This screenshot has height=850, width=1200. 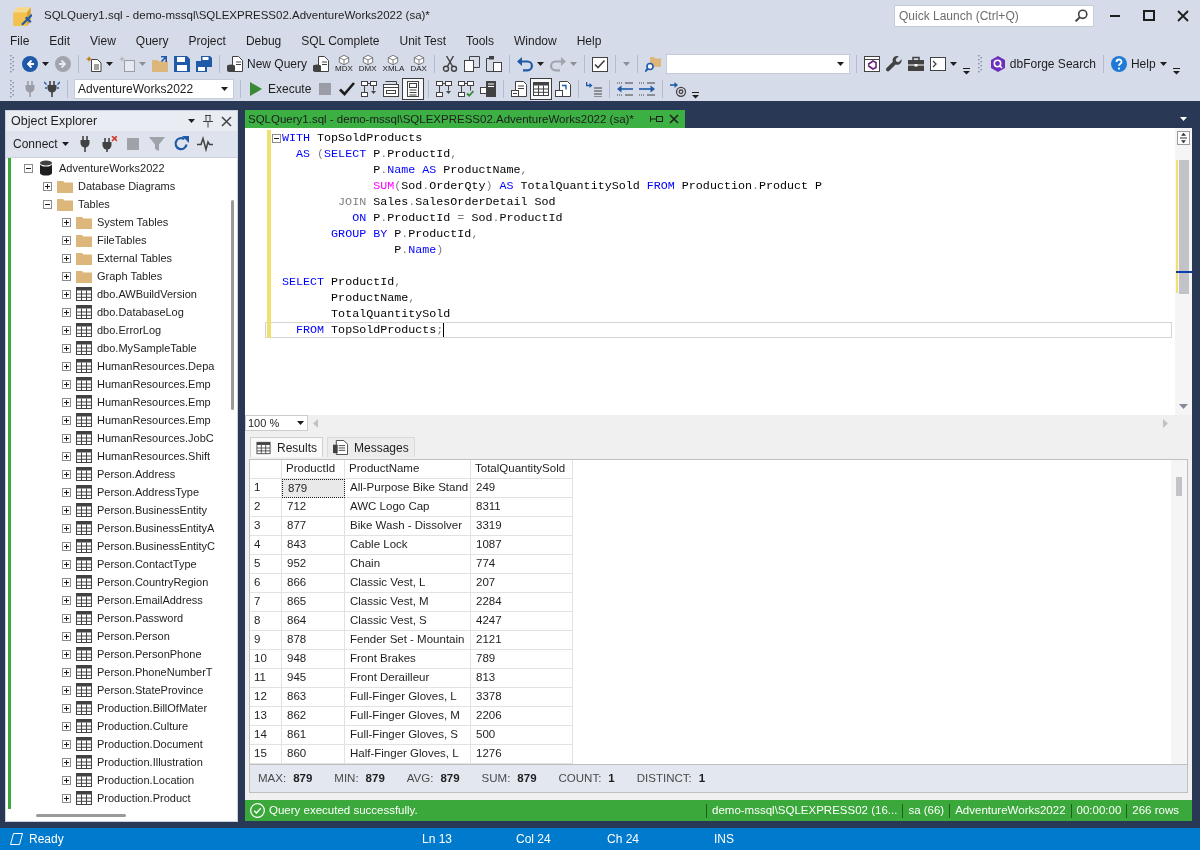 What do you see at coordinates (1138, 64) in the screenshot?
I see `help-button: Help` at bounding box center [1138, 64].